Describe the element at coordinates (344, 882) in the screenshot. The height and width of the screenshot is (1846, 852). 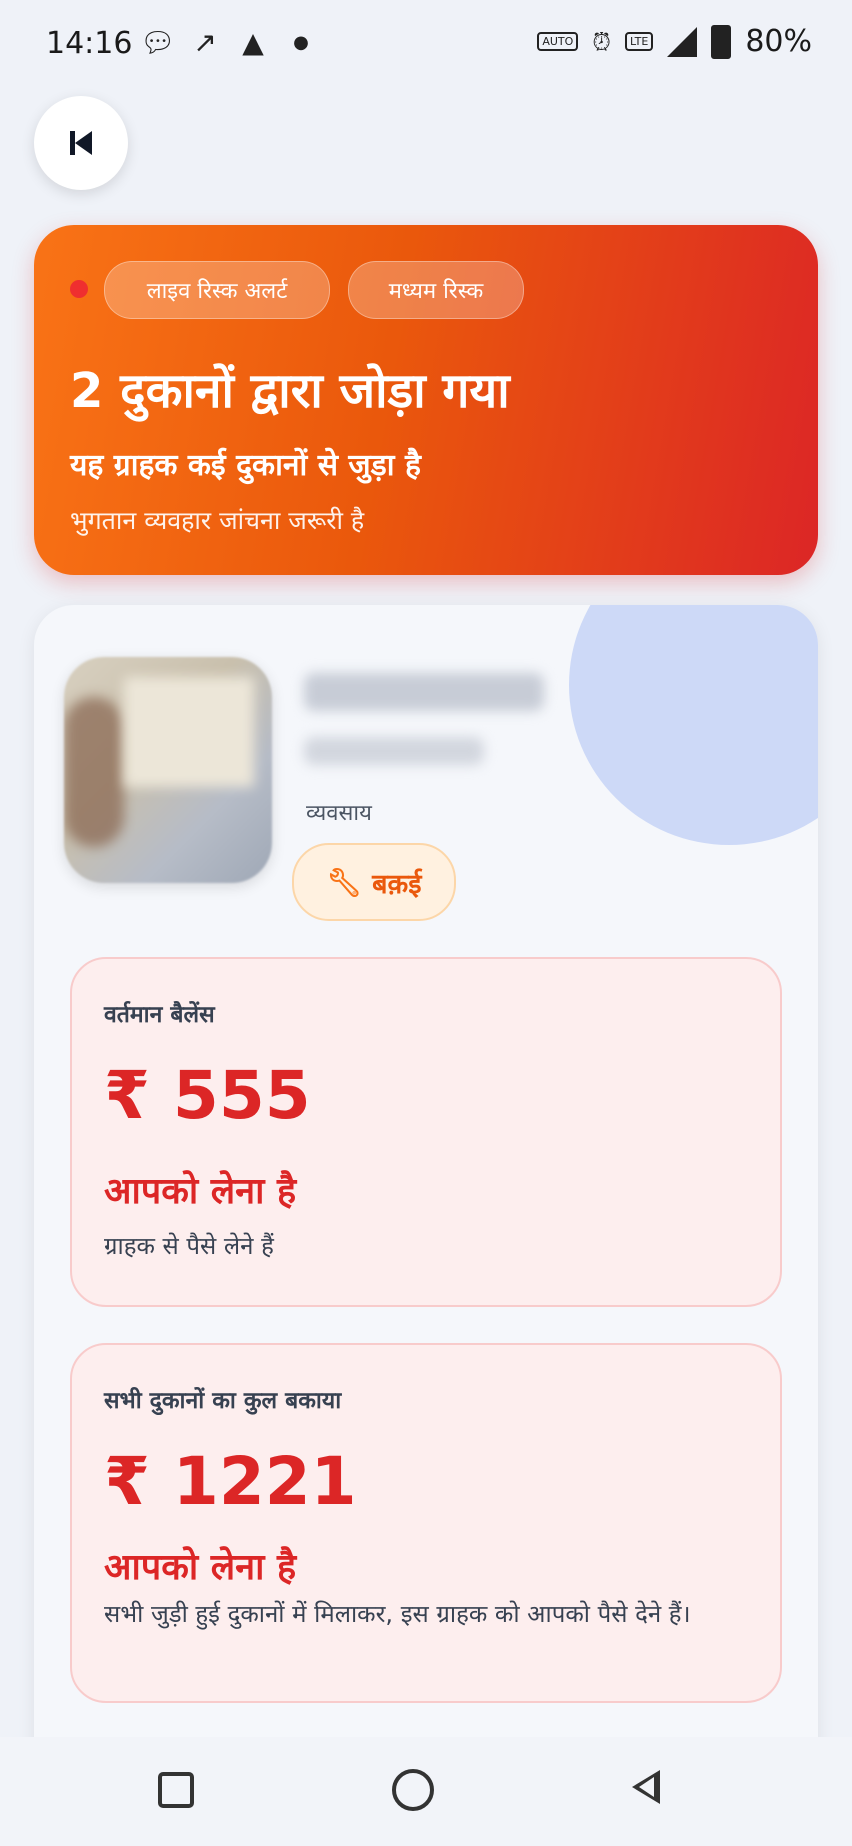
I see `wrench-icon: 🔧︎` at that location.